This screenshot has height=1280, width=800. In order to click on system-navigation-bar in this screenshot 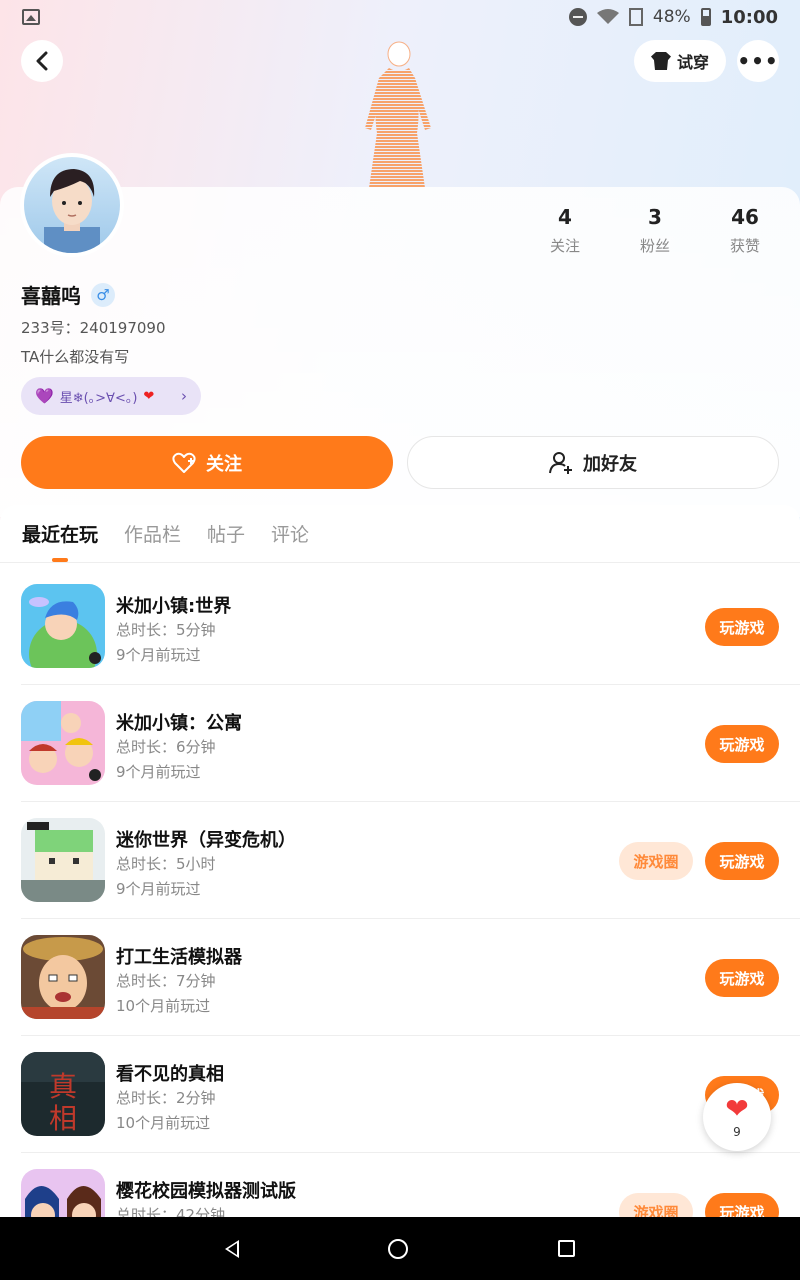, I will do `click(400, 1248)`.